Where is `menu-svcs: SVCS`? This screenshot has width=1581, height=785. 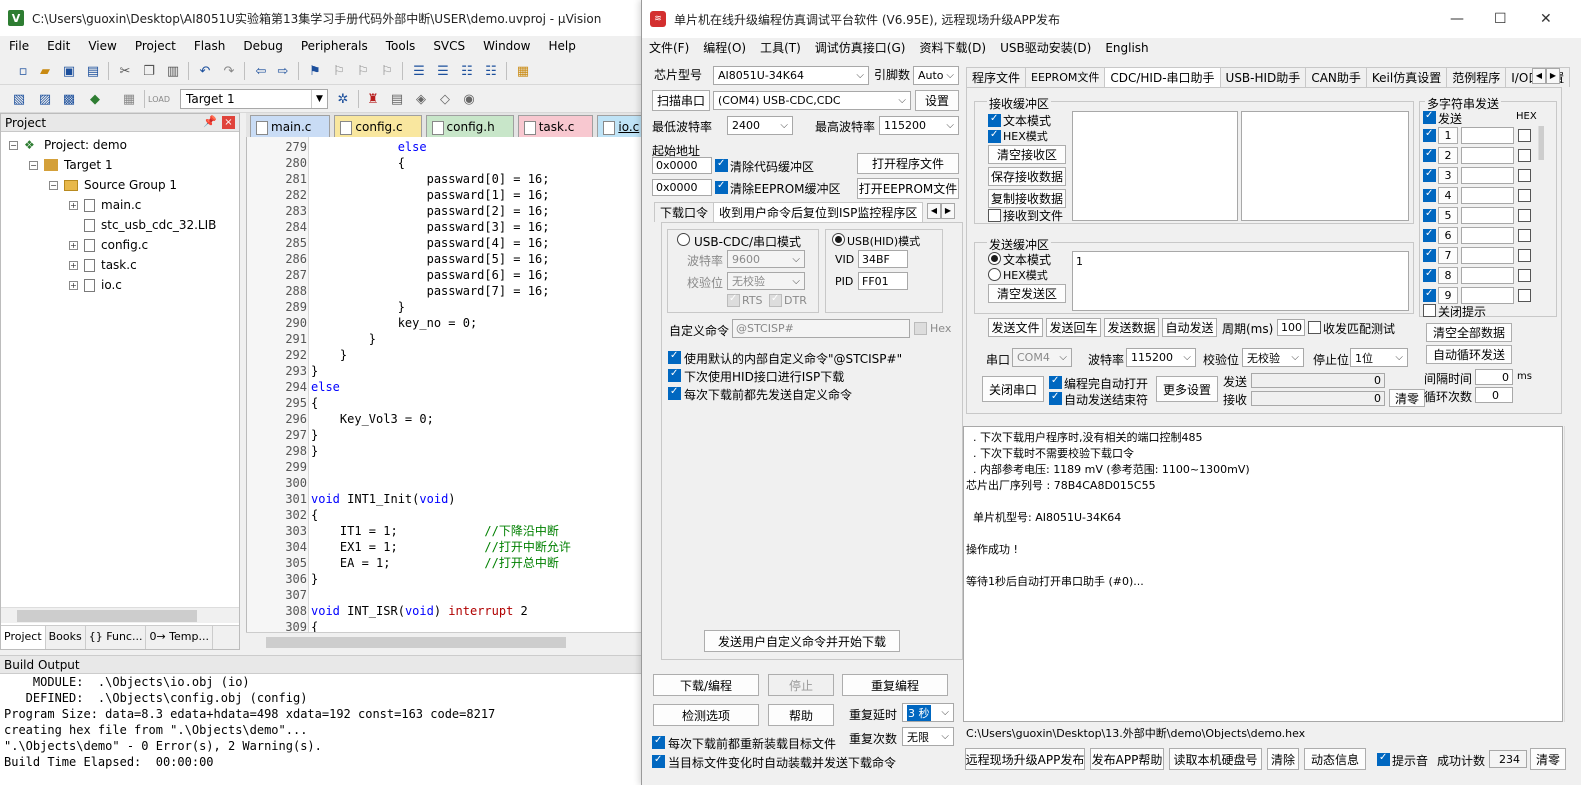 menu-svcs: SVCS is located at coordinates (449, 46).